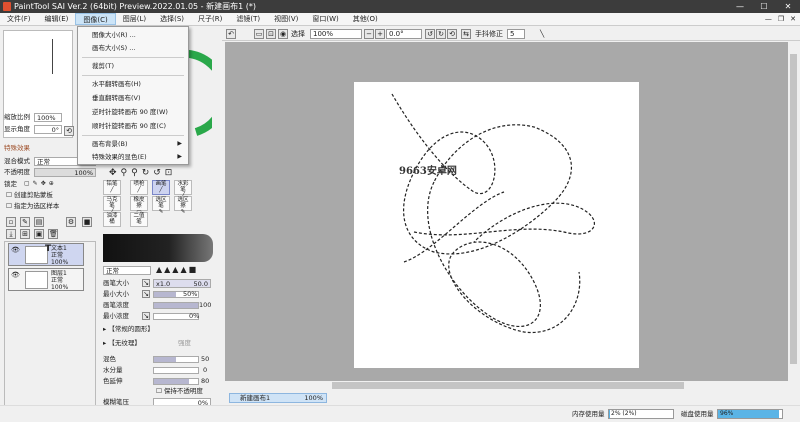 The width and height of the screenshot is (800, 422). Describe the element at coordinates (231, 34) in the screenshot. I see `undo-icon: ↶` at that location.